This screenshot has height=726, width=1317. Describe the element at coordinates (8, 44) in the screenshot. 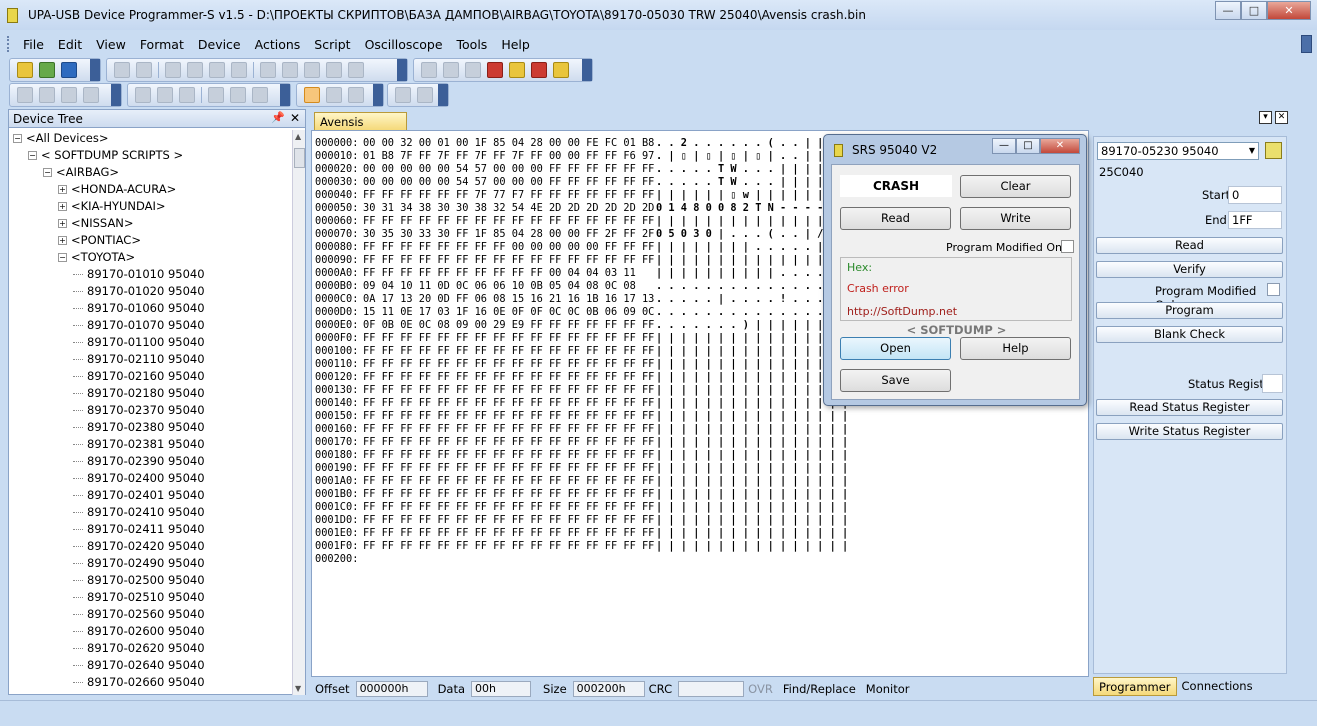

I see `menu-grip` at that location.